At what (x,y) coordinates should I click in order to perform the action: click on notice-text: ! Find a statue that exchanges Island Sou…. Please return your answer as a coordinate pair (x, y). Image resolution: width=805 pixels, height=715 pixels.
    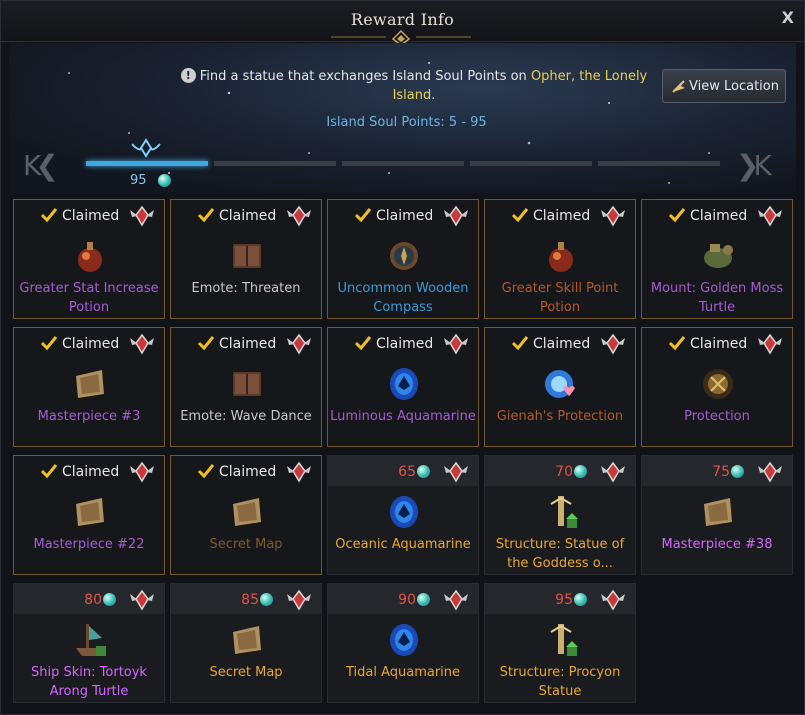
    Looking at the image, I should click on (414, 86).